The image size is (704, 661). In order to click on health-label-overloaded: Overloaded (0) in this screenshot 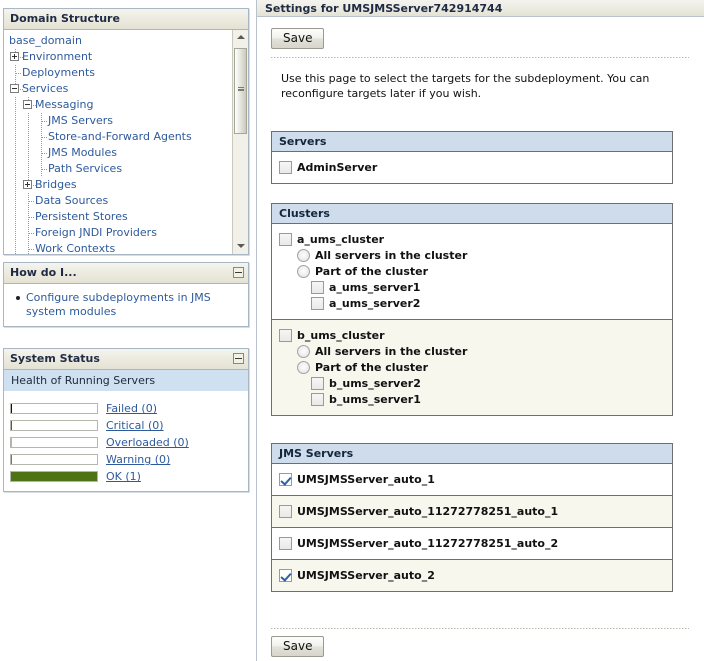, I will do `click(147, 442)`.